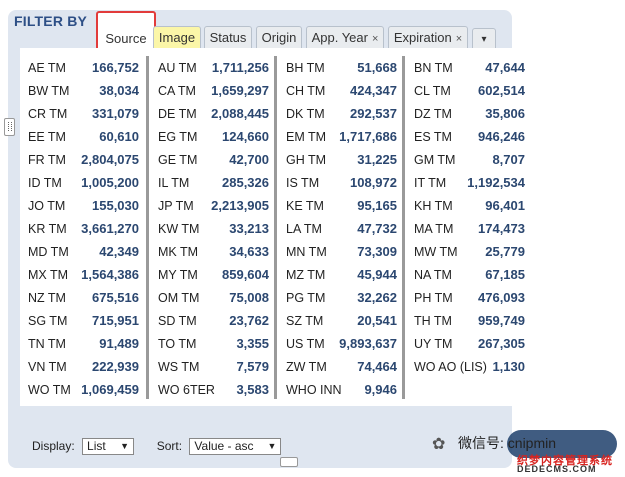  I want to click on list-item: WO TM 1,069,459, so click(82, 389).